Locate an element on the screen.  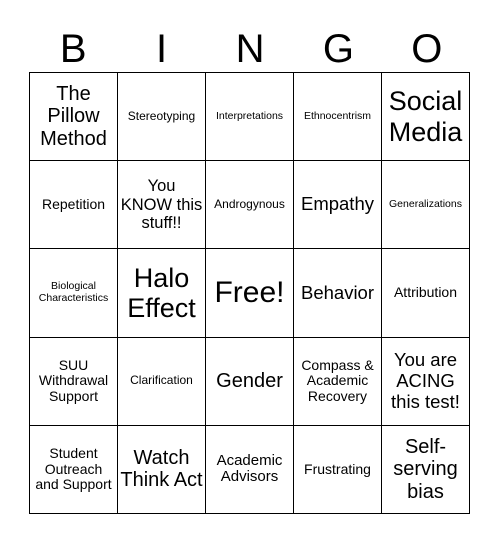
bingo-cell: Ethnocentrism is located at coordinates (338, 117).